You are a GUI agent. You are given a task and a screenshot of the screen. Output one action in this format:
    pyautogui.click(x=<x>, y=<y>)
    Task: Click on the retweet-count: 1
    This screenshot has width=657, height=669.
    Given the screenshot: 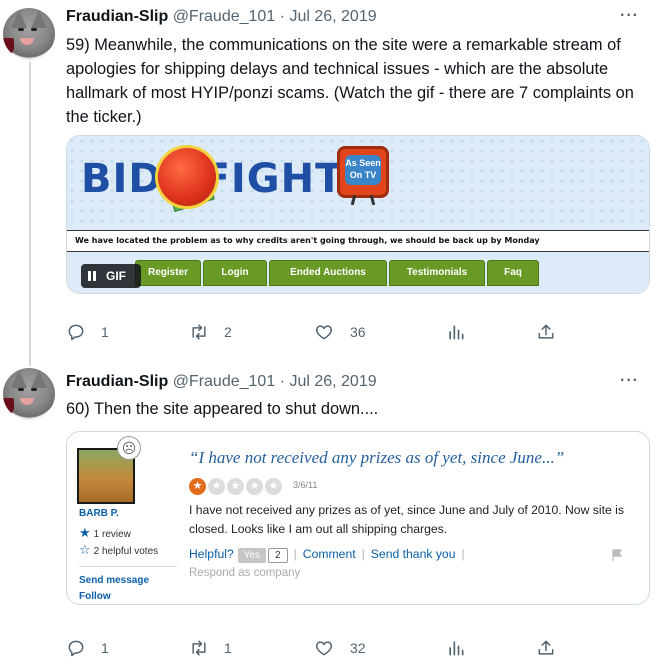 What is the action you would take?
    pyautogui.click(x=228, y=648)
    